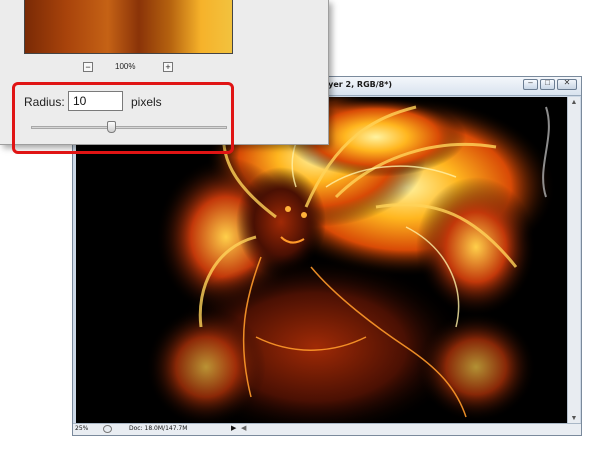 This screenshot has width=600, height=450. I want to click on zoom-out-button: −, so click(88, 67).